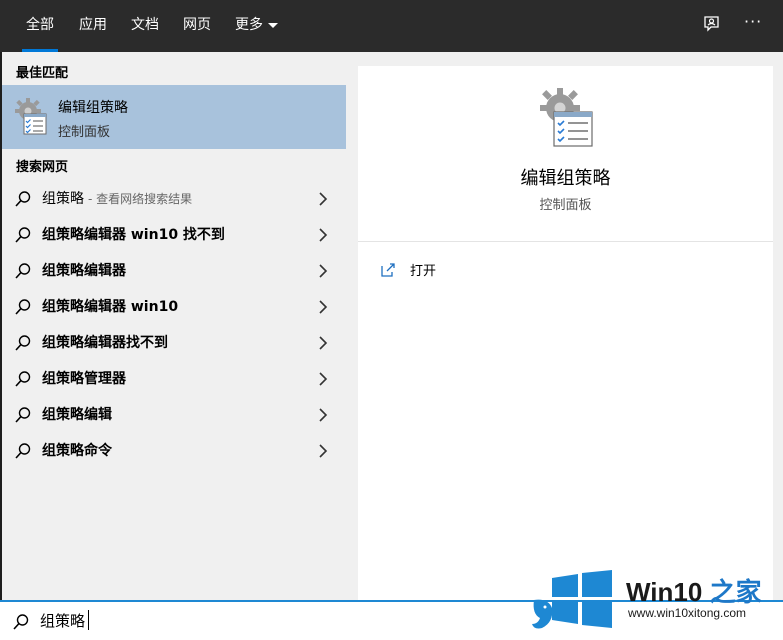 The image size is (783, 640). Describe the element at coordinates (84, 132) in the screenshot. I see `best-match-subtitle: 控制面板` at that location.